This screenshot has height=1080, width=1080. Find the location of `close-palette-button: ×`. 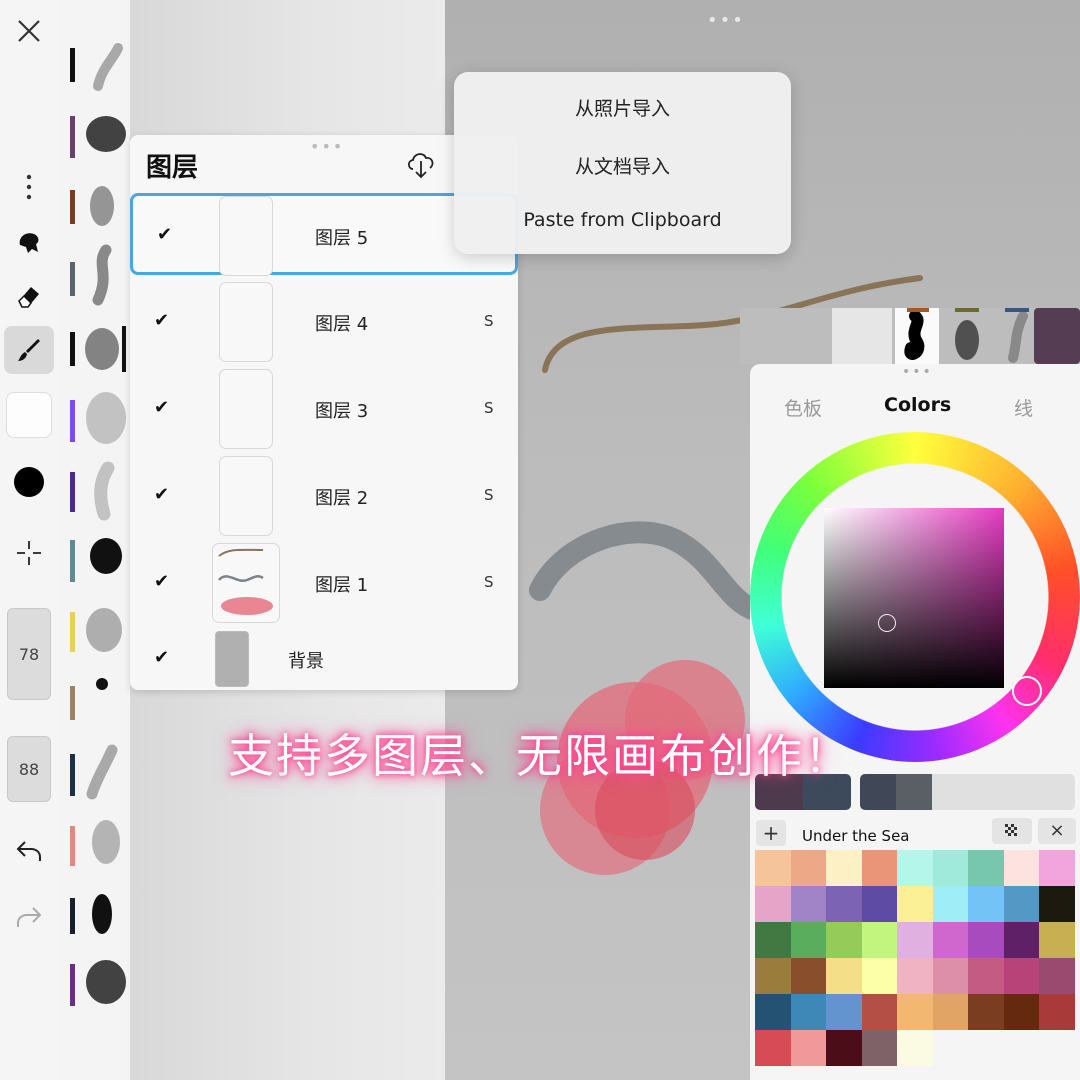

close-palette-button: × is located at coordinates (1057, 831).